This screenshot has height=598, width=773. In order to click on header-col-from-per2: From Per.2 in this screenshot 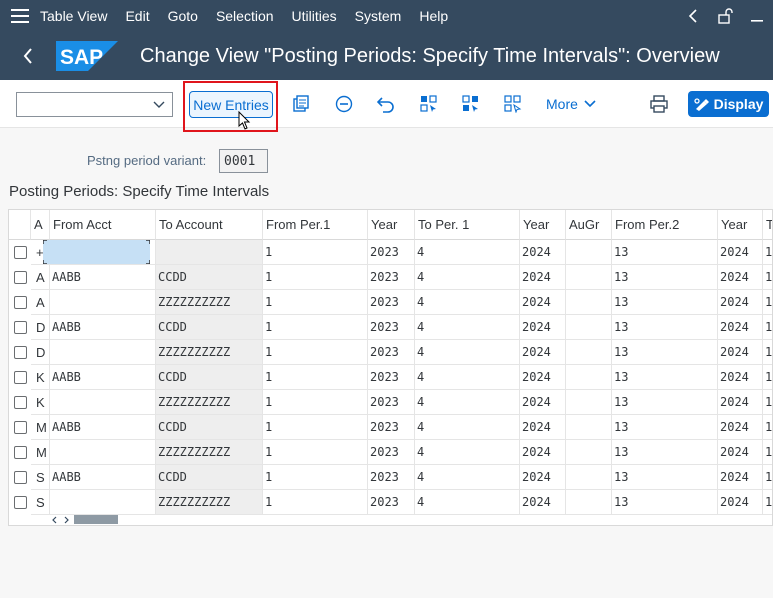, I will do `click(665, 225)`.